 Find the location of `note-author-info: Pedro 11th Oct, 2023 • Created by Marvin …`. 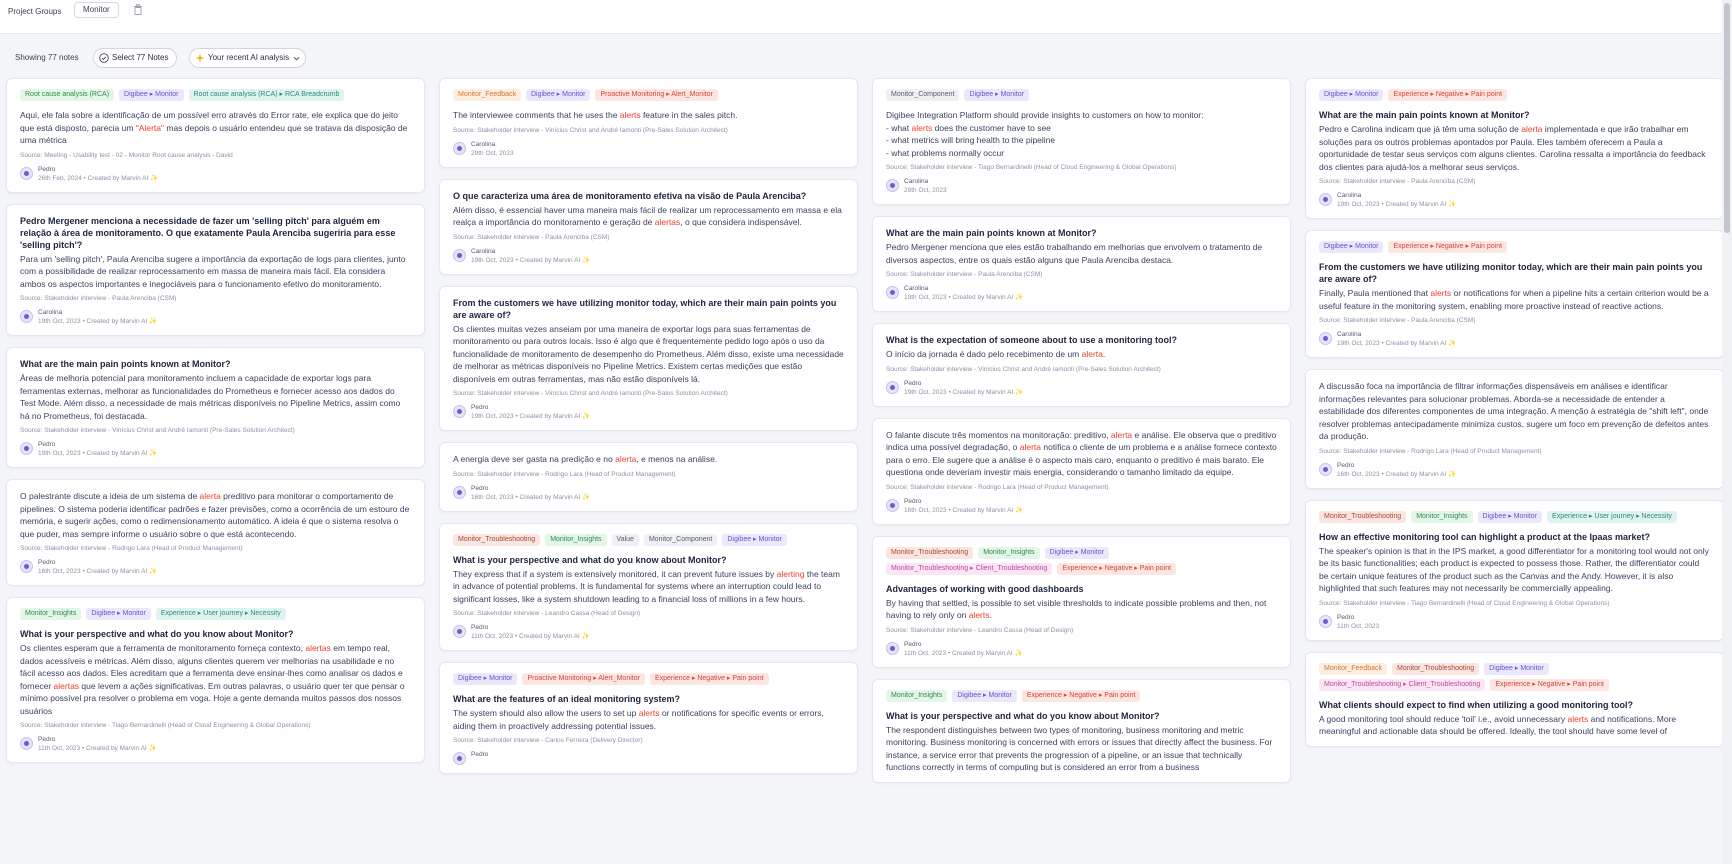

note-author-info: Pedro 11th Oct, 2023 • Created by Marvin … is located at coordinates (97, 744).